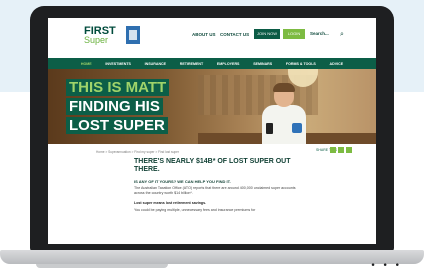  Describe the element at coordinates (155, 64) in the screenshot. I see `nav-insurance: INSURANCE` at that location.